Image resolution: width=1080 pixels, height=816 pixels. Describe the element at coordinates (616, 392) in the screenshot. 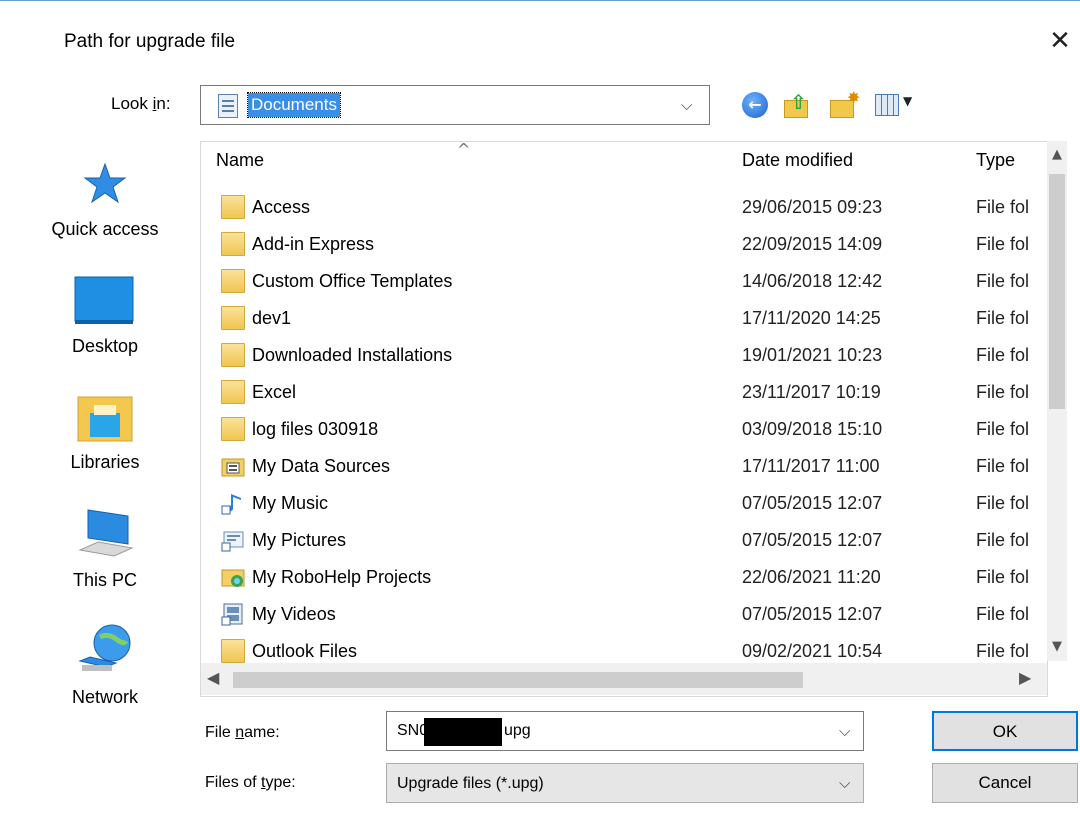

I see `list-item: Excel 23/11/2017 10:19 File fol` at that location.